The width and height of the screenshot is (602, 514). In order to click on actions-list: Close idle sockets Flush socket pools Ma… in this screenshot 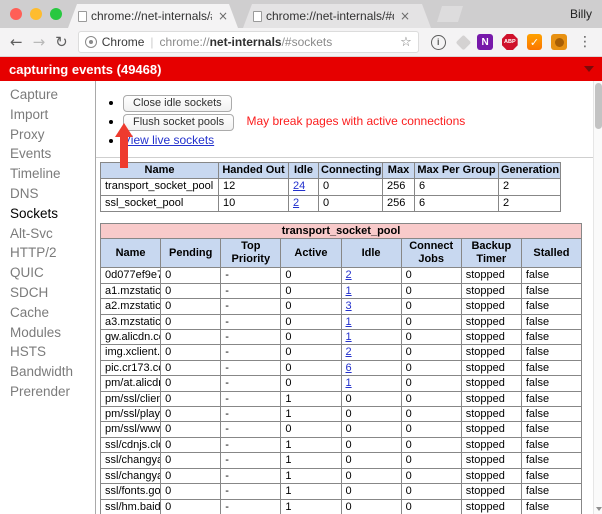, I will do `click(362, 121)`.